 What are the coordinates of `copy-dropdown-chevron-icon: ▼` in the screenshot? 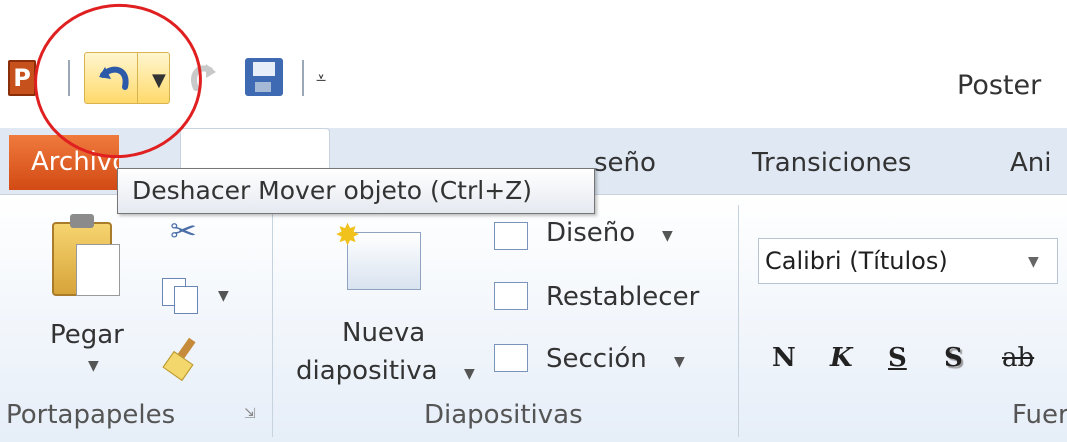 It's located at (223, 296).